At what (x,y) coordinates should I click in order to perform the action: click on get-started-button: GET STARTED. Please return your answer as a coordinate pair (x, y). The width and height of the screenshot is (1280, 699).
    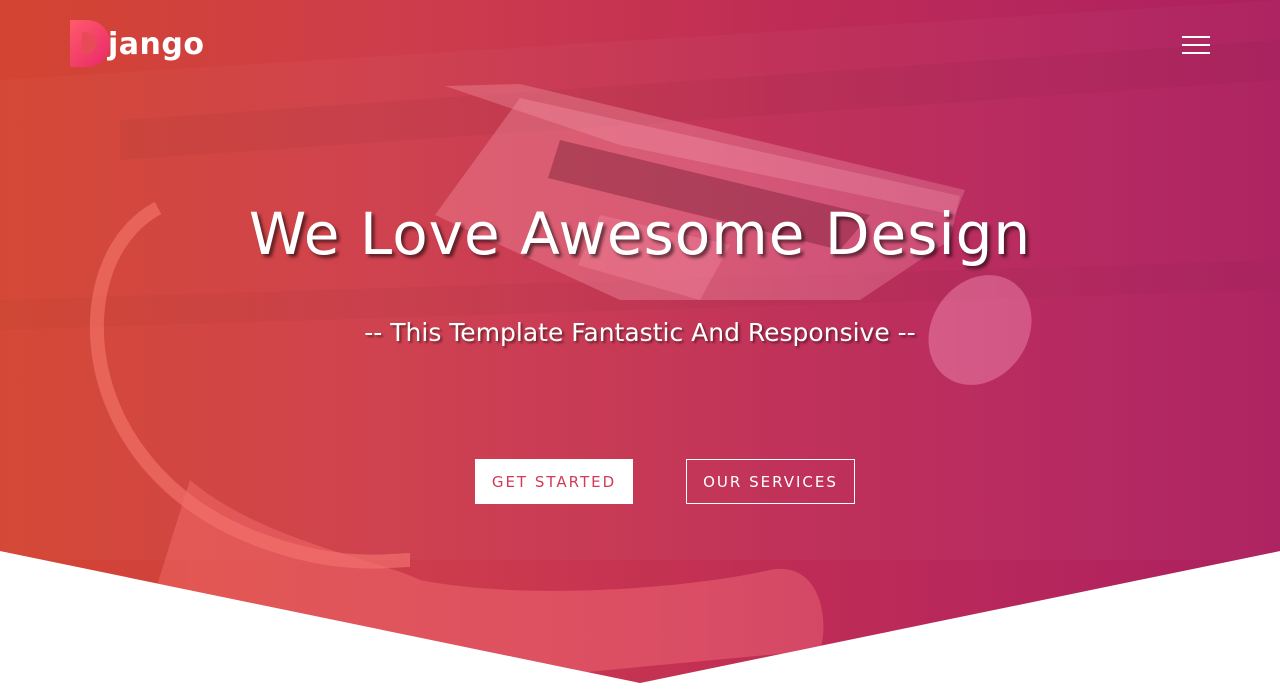
    Looking at the image, I should click on (554, 481).